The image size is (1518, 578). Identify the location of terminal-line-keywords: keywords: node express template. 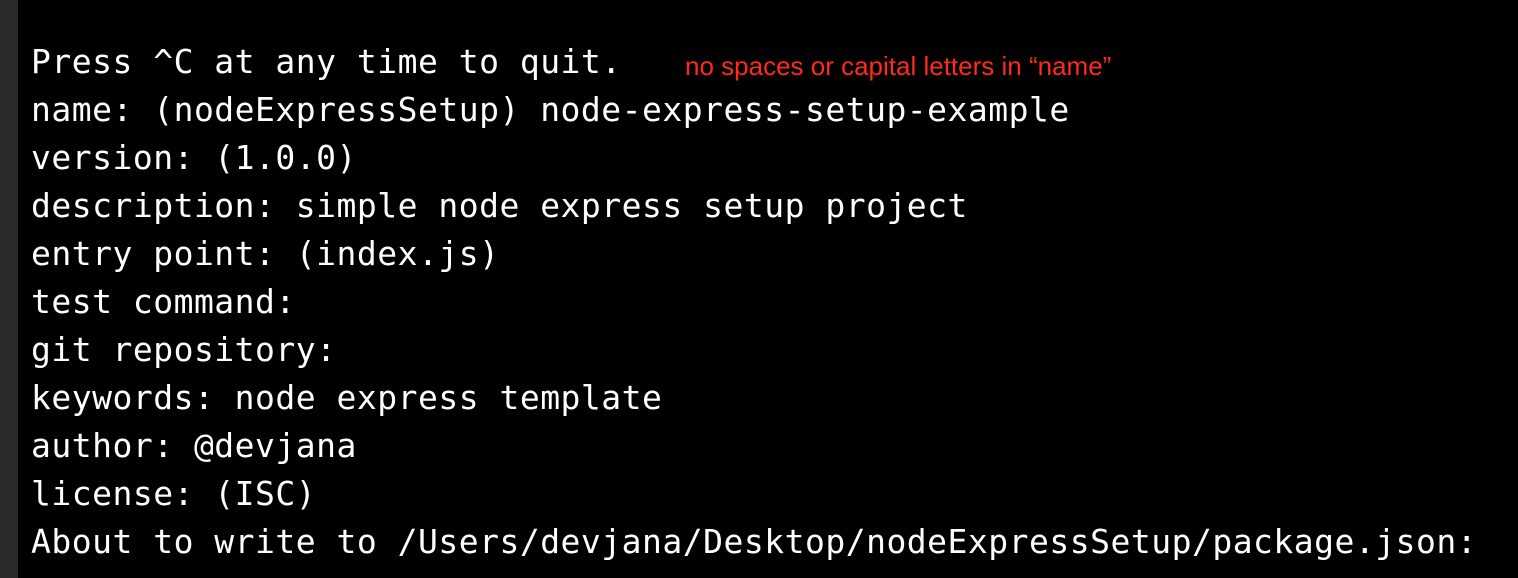
(347, 397).